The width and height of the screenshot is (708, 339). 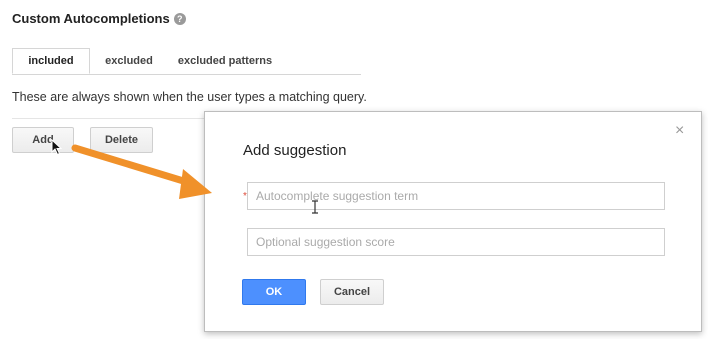 What do you see at coordinates (295, 150) in the screenshot?
I see `dialog-title: Add suggestion` at bounding box center [295, 150].